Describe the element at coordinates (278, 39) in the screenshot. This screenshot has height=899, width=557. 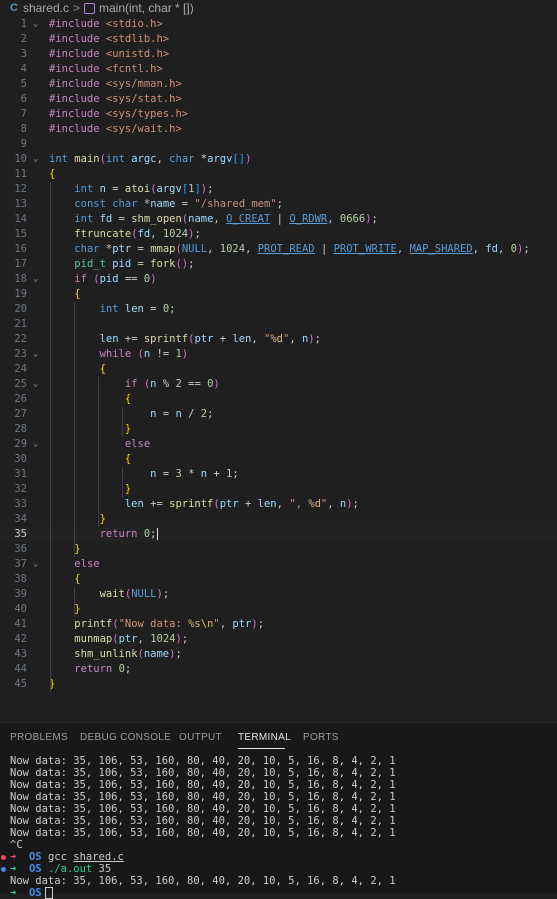
I see `code-line: 2 #include <stdlib.h>` at that location.